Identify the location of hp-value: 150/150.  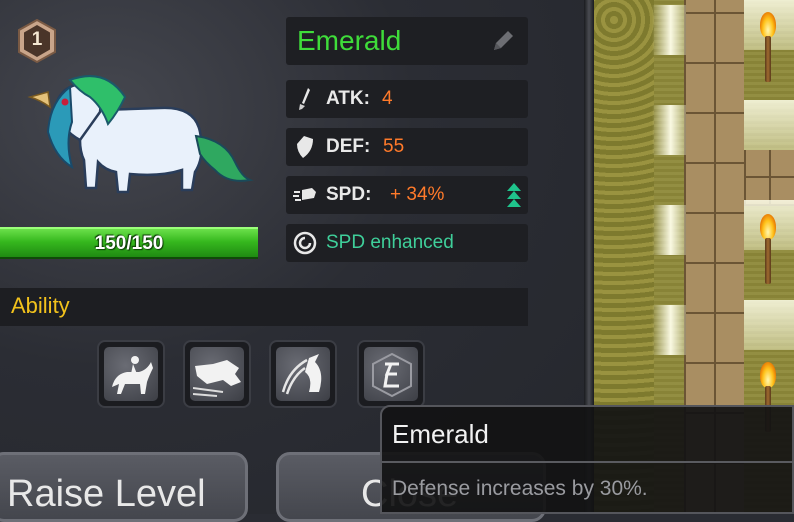
(129, 243).